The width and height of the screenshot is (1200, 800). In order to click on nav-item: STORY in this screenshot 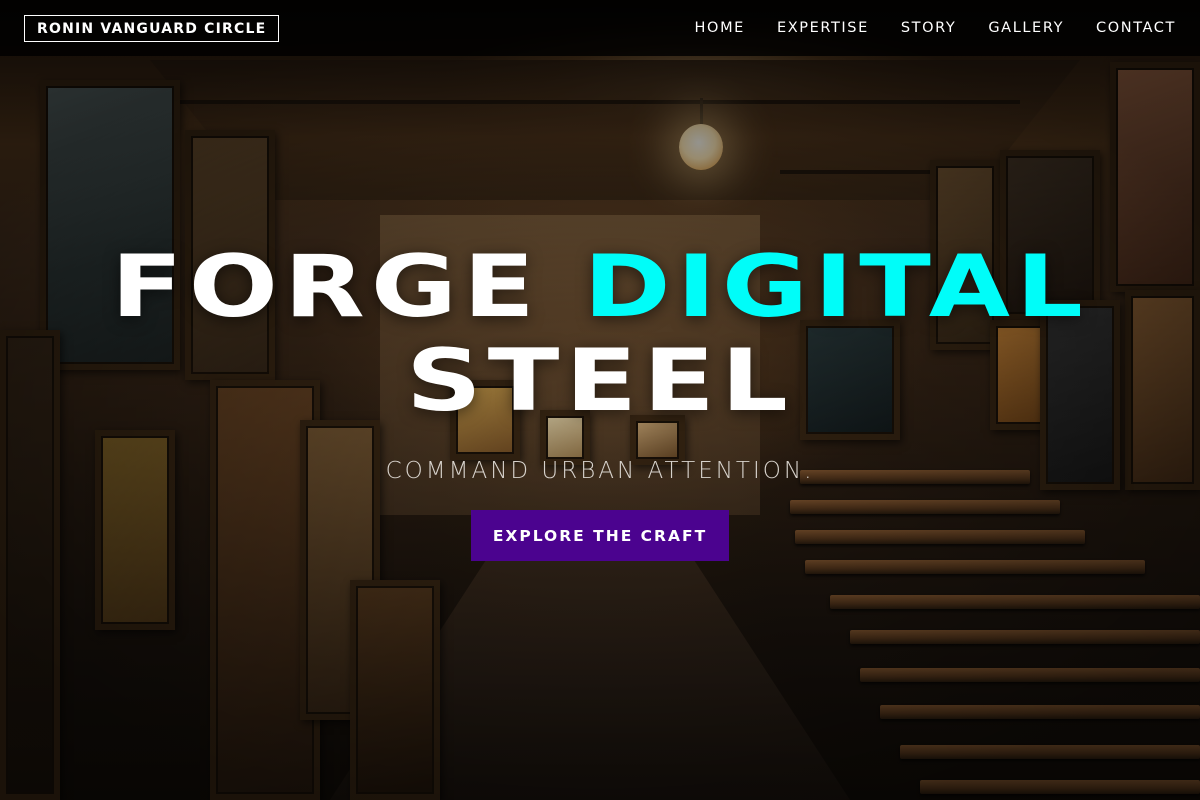, I will do `click(928, 28)`.